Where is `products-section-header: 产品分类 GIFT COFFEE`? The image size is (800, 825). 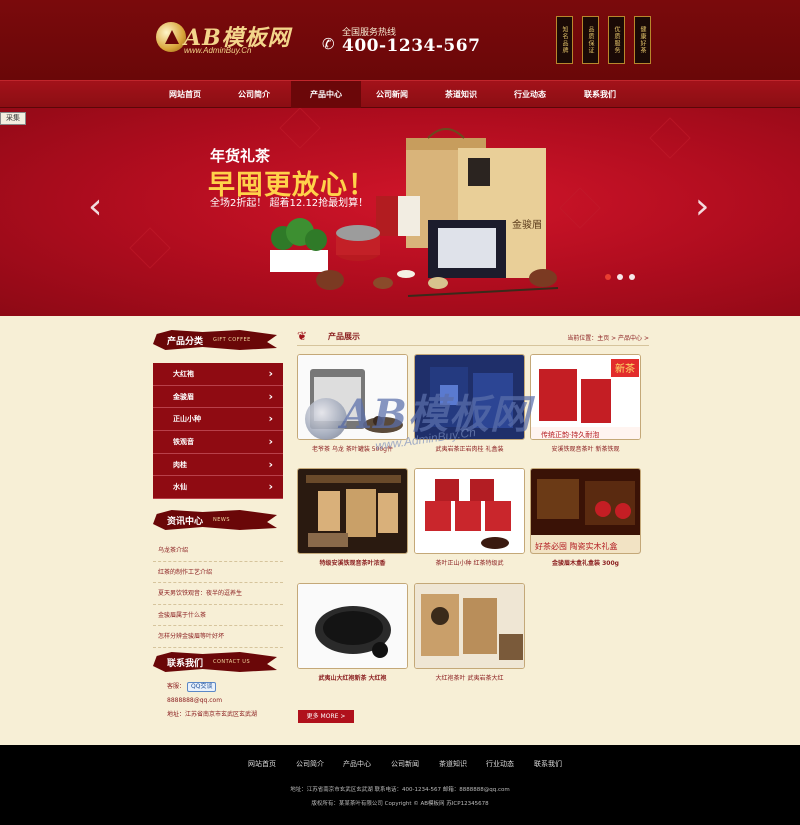
products-section-header: 产品分类 GIFT COFFEE is located at coordinates (218, 340).